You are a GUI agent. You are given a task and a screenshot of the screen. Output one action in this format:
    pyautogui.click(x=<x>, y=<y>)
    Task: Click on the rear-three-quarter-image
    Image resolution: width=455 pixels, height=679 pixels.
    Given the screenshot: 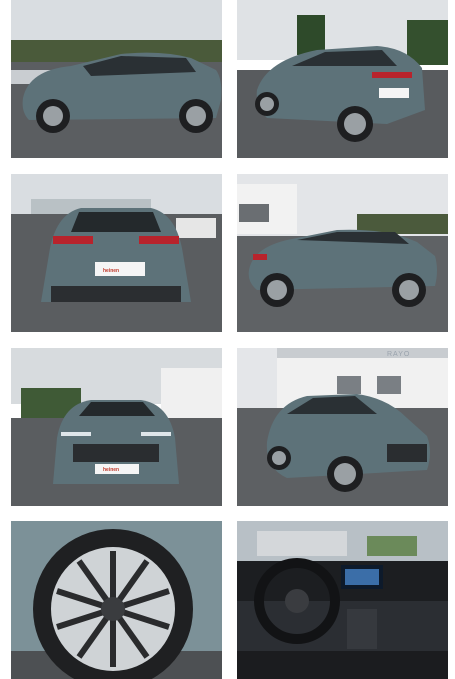 What is the action you would take?
    pyautogui.click(x=342, y=79)
    